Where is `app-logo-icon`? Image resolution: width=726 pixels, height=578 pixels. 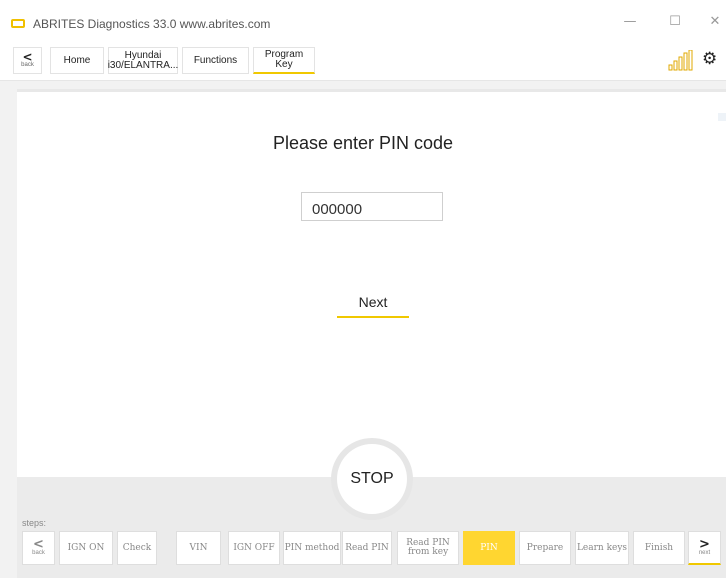 app-logo-icon is located at coordinates (18, 23).